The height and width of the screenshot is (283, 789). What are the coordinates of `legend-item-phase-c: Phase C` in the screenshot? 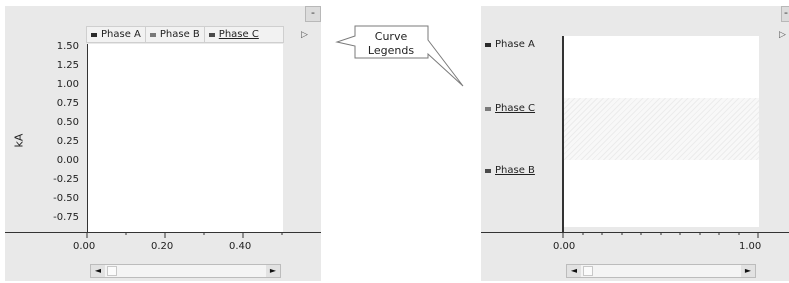 It's located at (234, 34).